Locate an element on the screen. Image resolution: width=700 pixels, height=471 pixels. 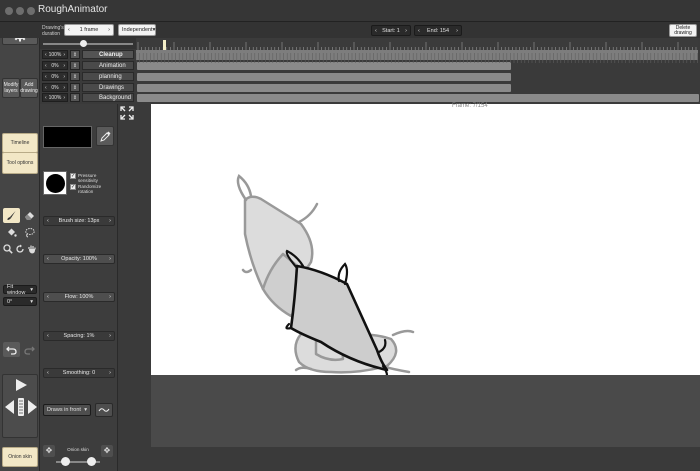
brush-size-slider: ‹ Brush size: 13px › is located at coordinates (79, 221).